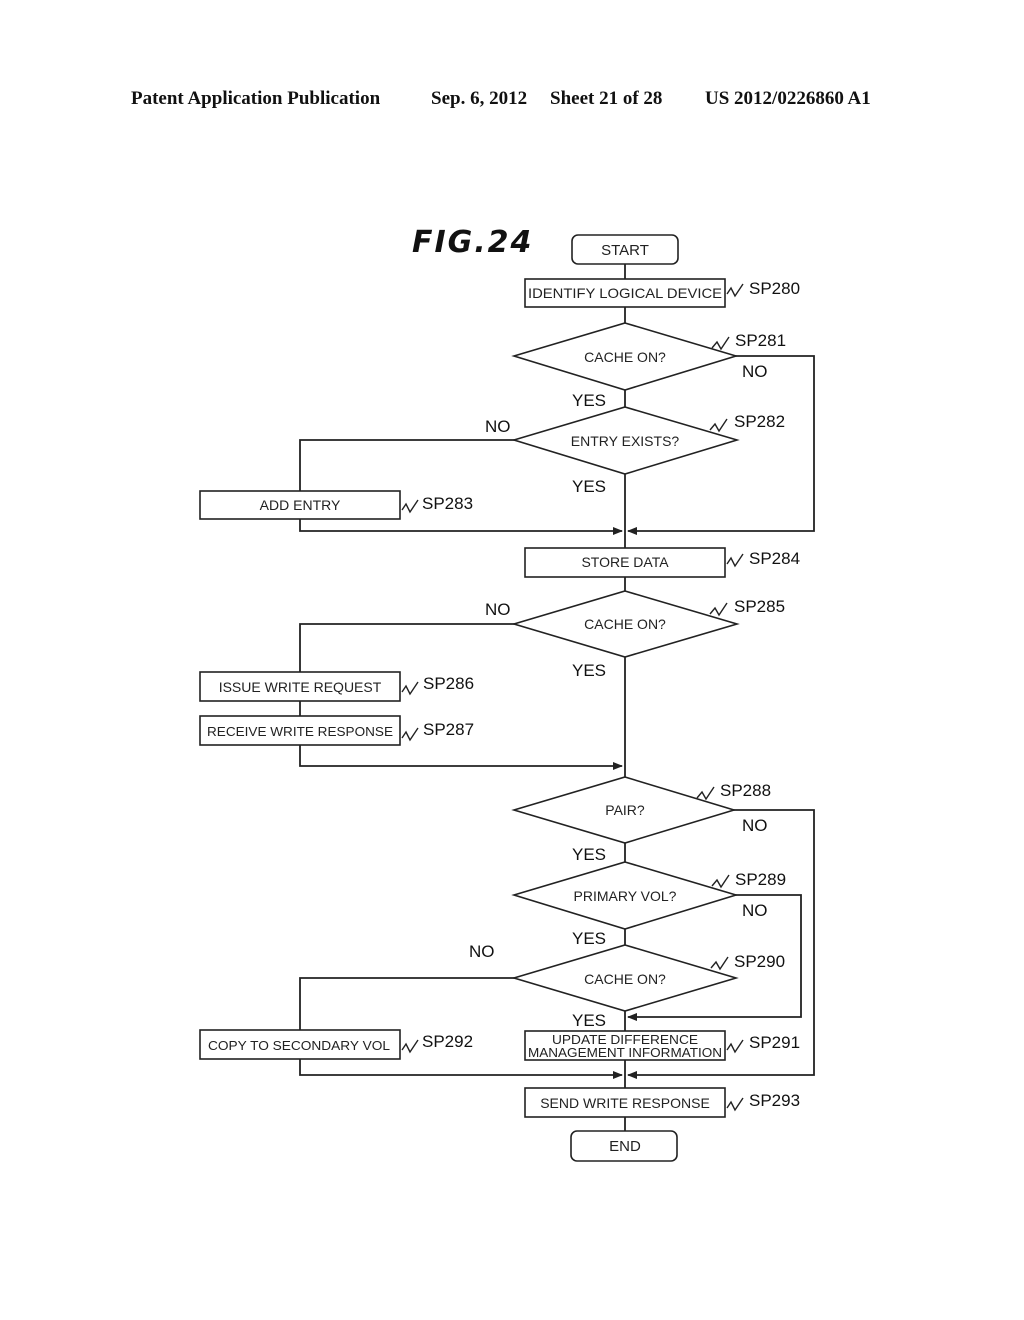  I want to click on step-sp283: ADD ENTRY SP283, so click(336, 505).